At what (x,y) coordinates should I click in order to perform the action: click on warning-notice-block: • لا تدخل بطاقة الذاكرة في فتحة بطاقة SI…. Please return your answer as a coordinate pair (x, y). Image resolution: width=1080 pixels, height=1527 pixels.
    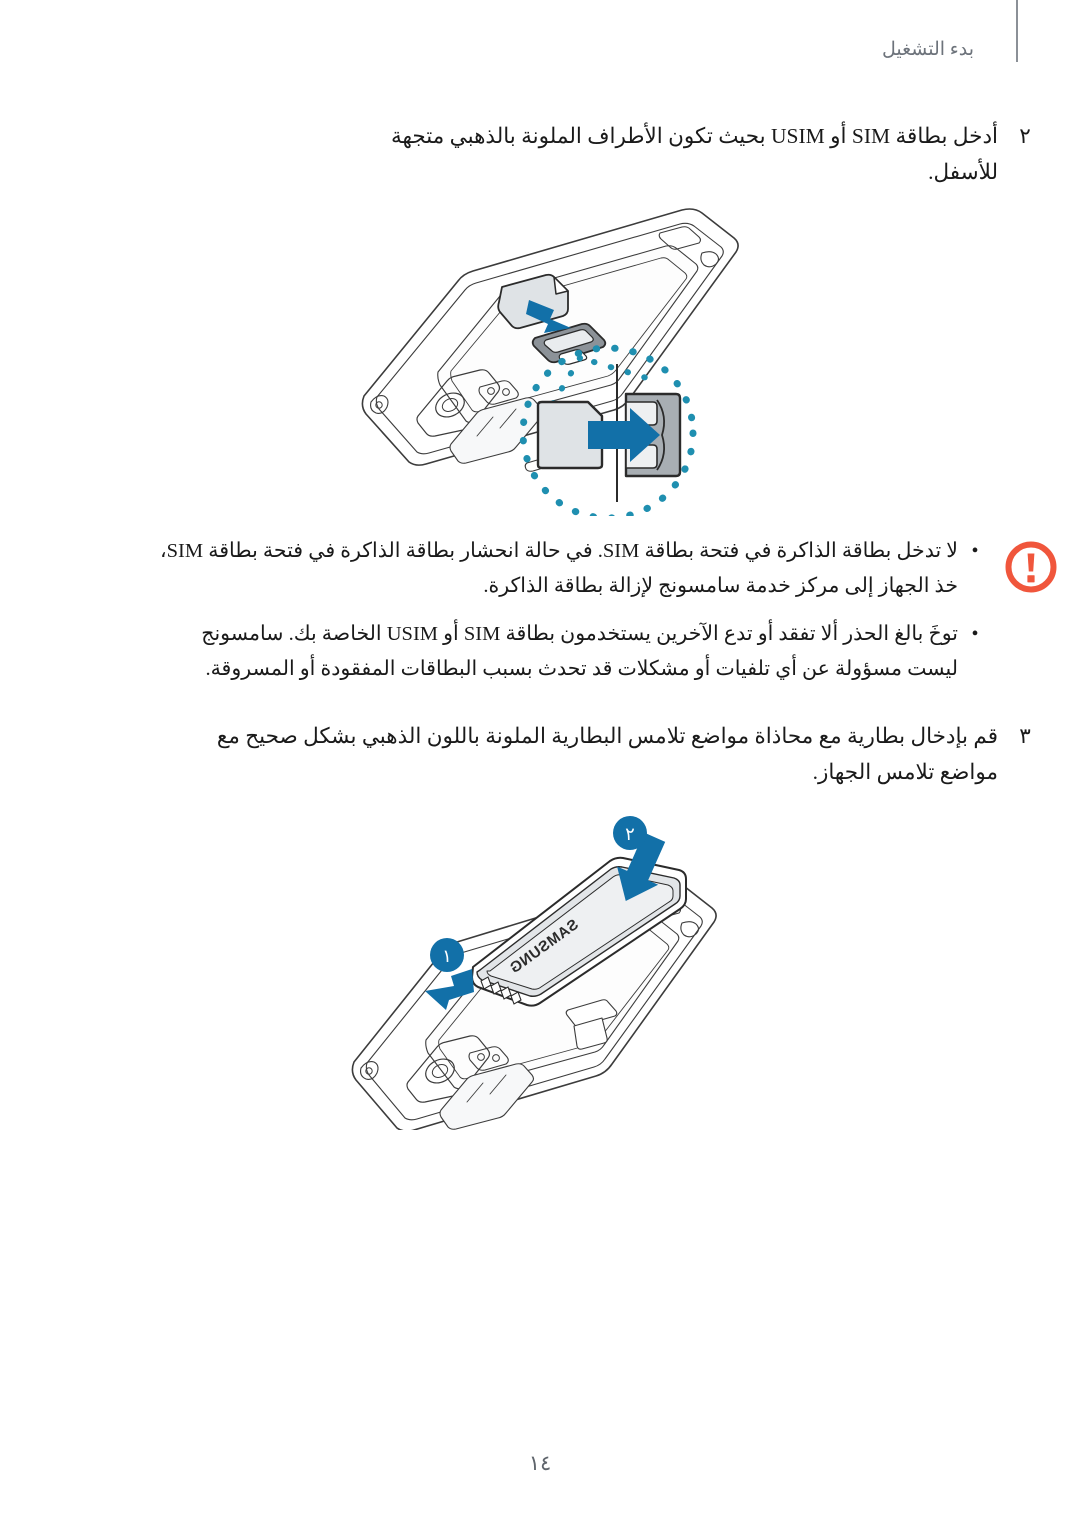
    Looking at the image, I should click on (540, 619).